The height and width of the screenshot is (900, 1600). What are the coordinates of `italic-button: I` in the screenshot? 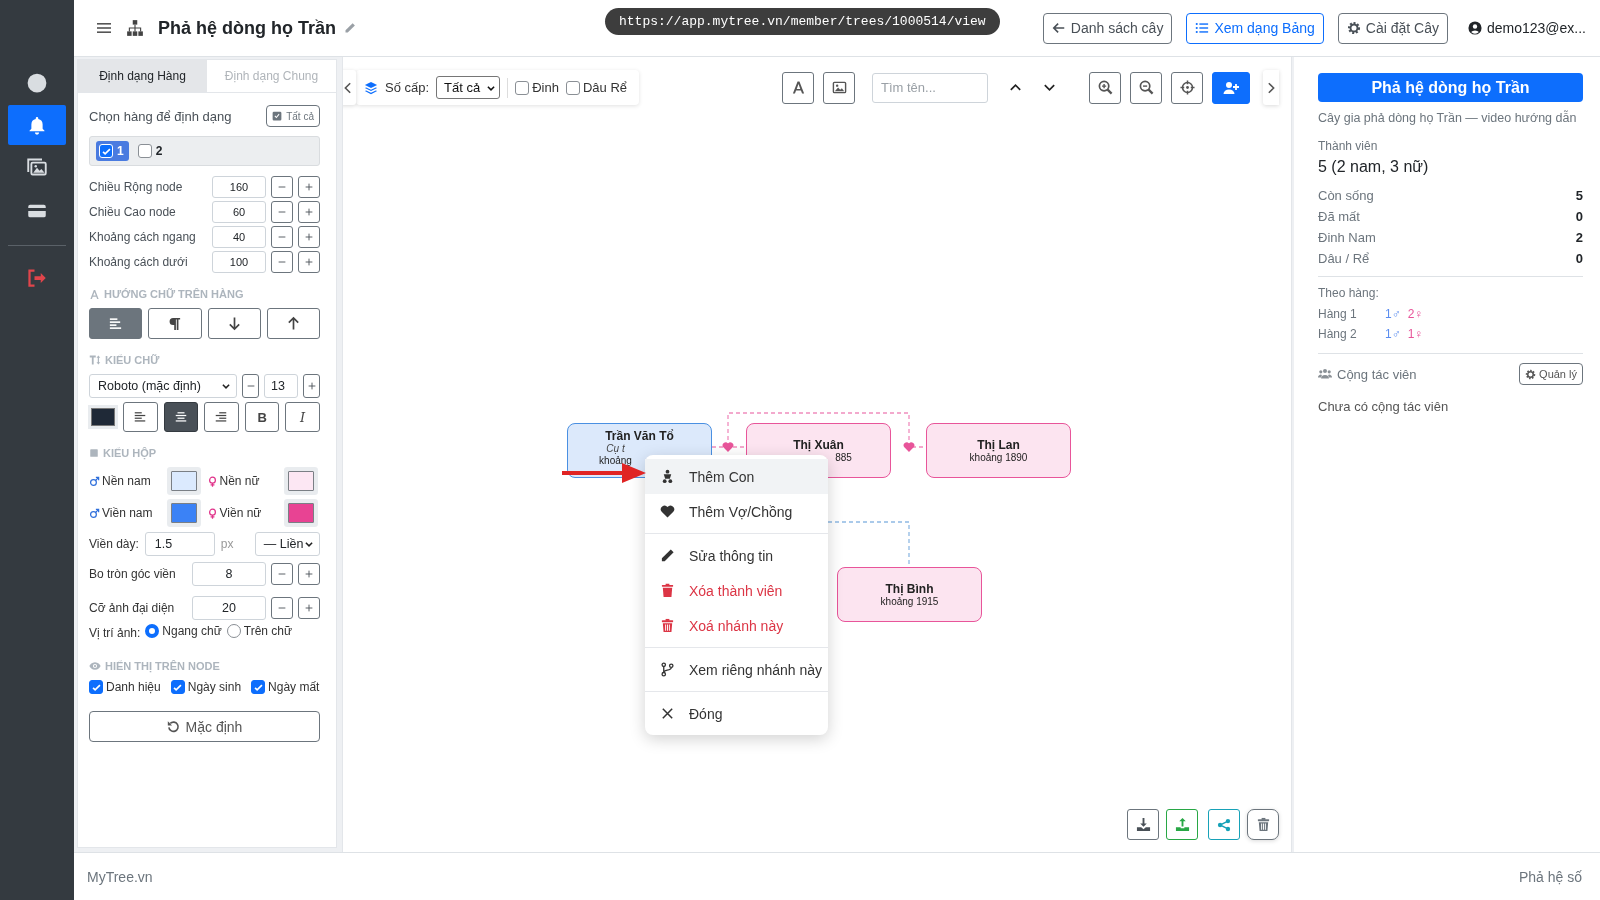 It's located at (302, 417).